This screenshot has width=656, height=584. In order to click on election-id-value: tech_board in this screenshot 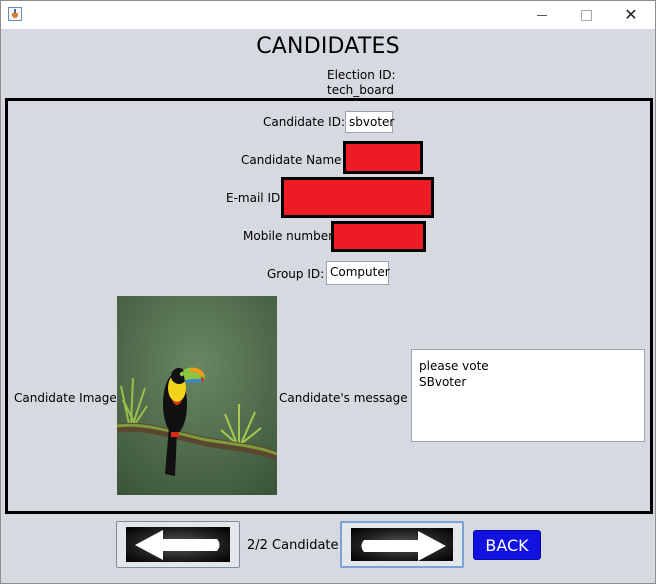, I will do `click(360, 90)`.